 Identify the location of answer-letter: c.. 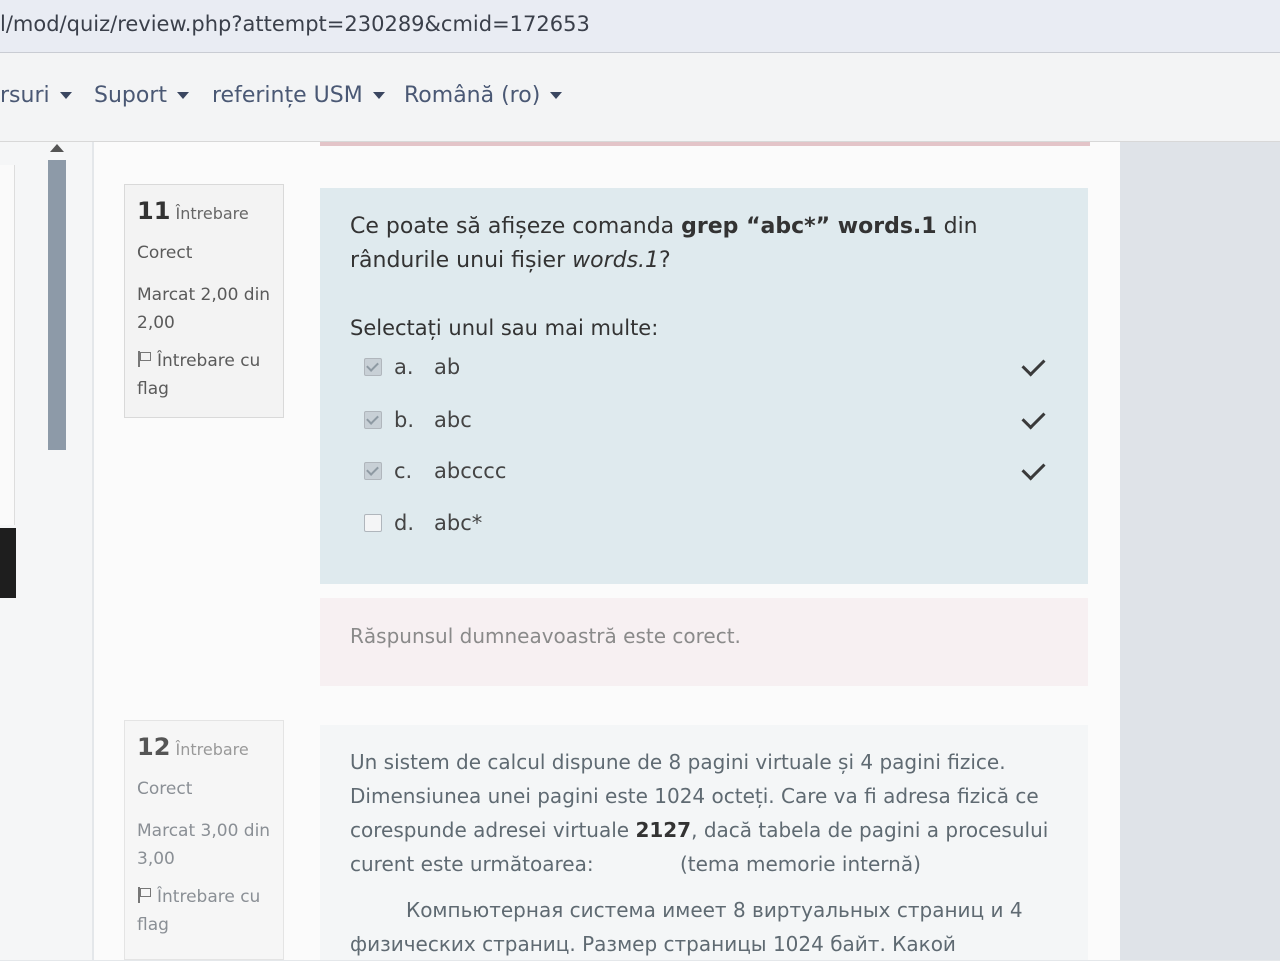
(403, 471).